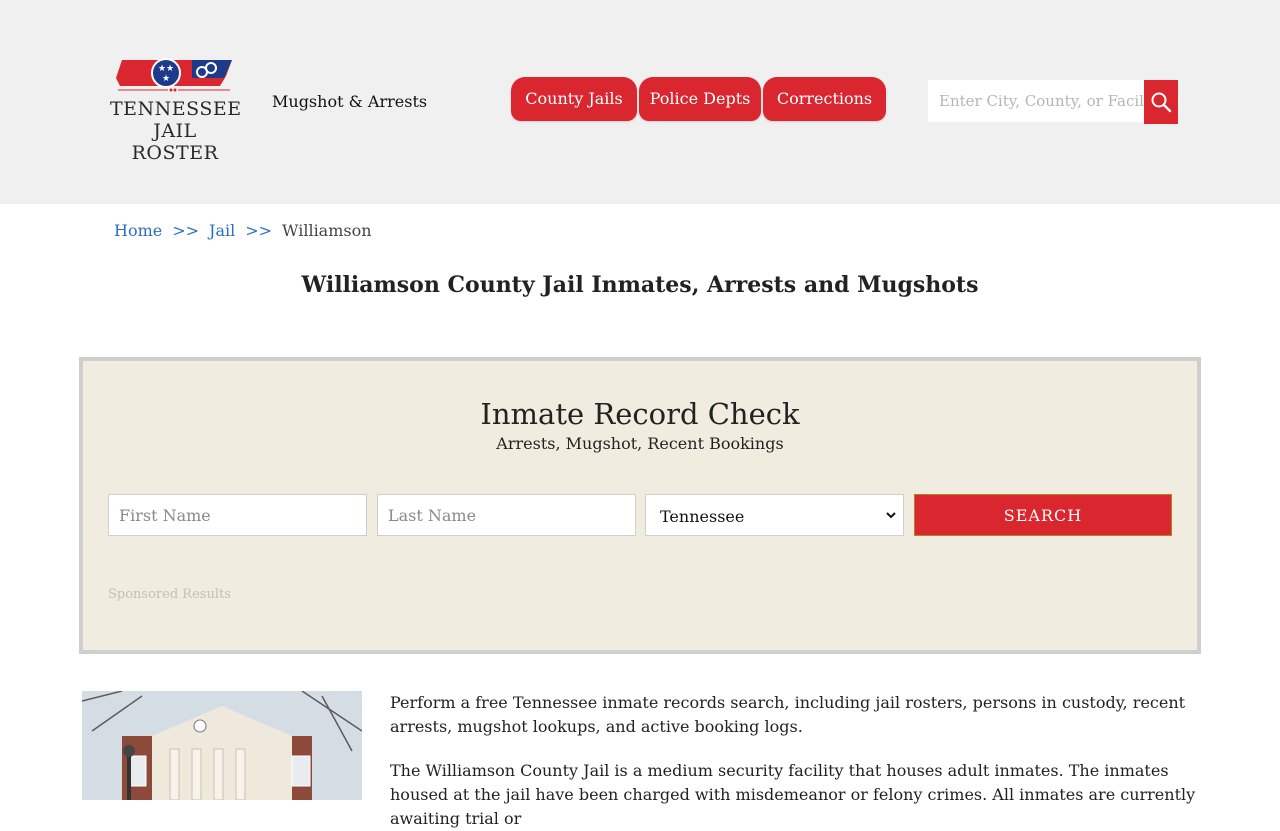 The width and height of the screenshot is (1280, 831). I want to click on logo-text-line1: TENNESSEE, so click(176, 109).